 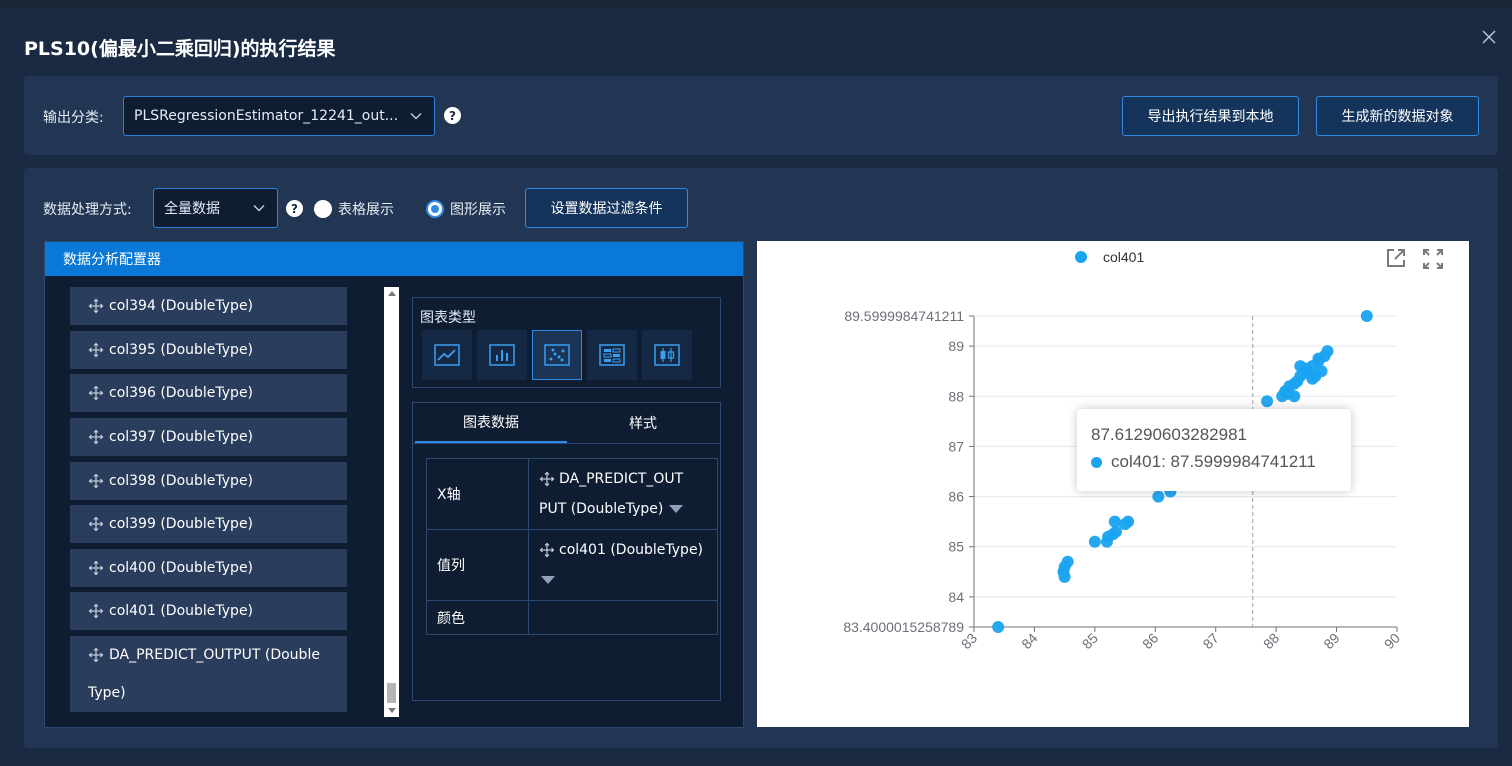 I want to click on chart-type-bar, so click(x=502, y=355).